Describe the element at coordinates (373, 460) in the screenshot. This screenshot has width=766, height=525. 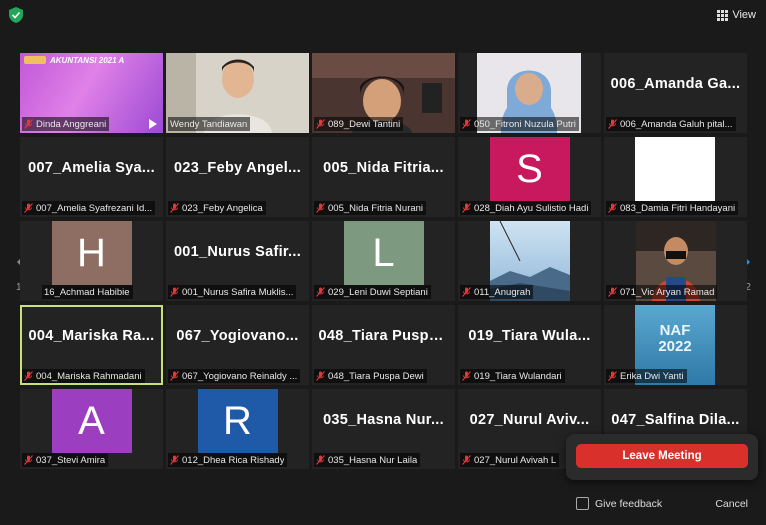
I see `participant-name: 035_Hasna Nur Laila` at that location.